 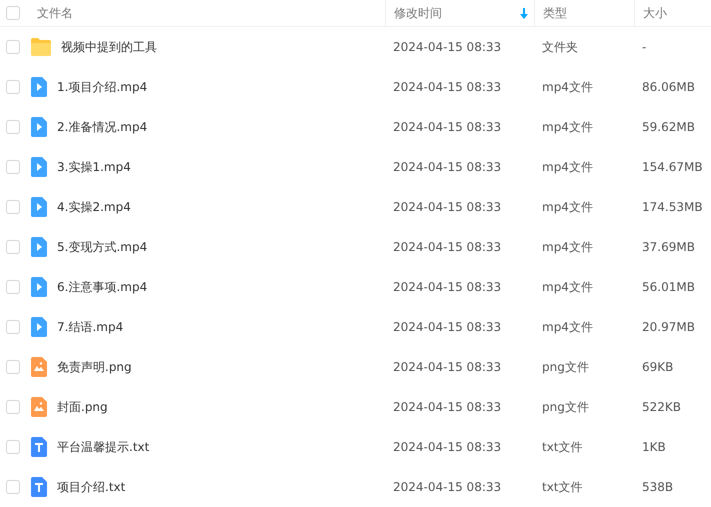 I want to click on file-name: 7.结语.mp4, so click(x=90, y=327).